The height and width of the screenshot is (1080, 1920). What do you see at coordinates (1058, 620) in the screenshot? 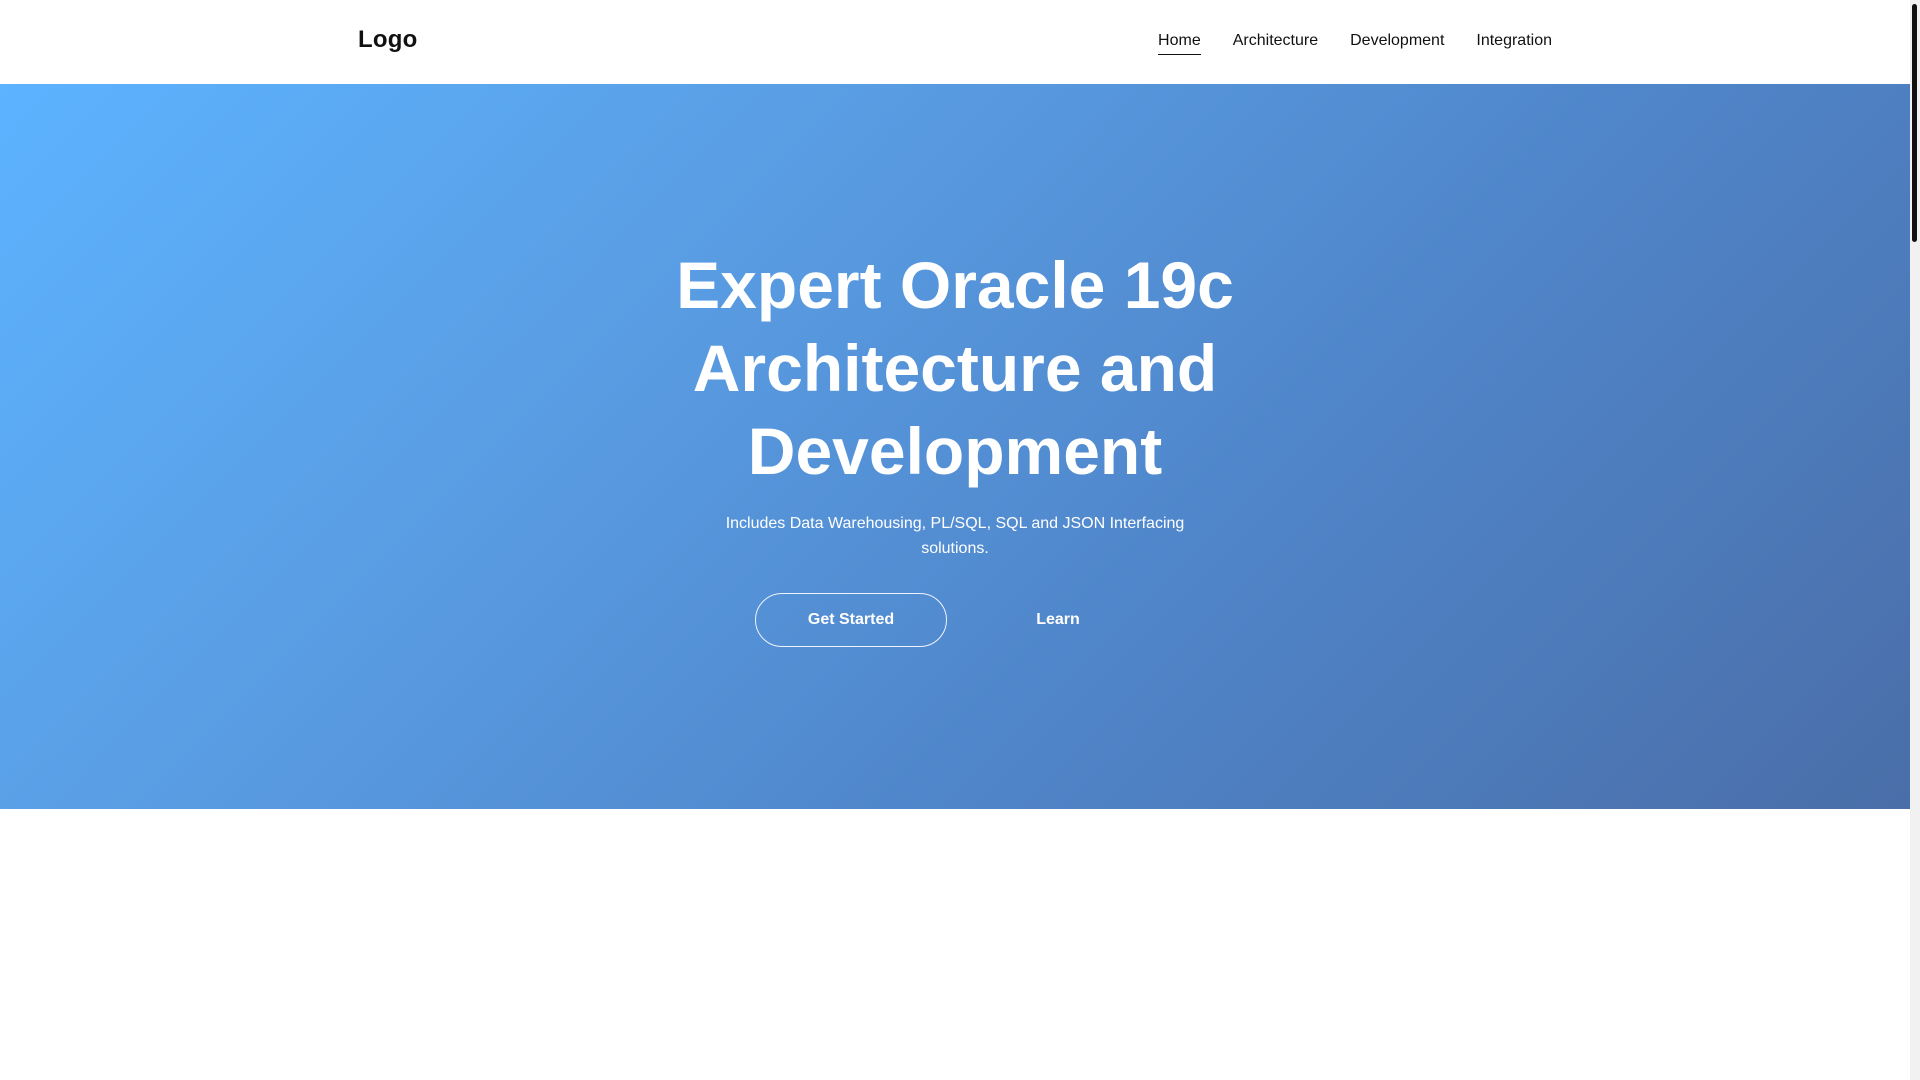
I see `learn-button: Learn` at bounding box center [1058, 620].